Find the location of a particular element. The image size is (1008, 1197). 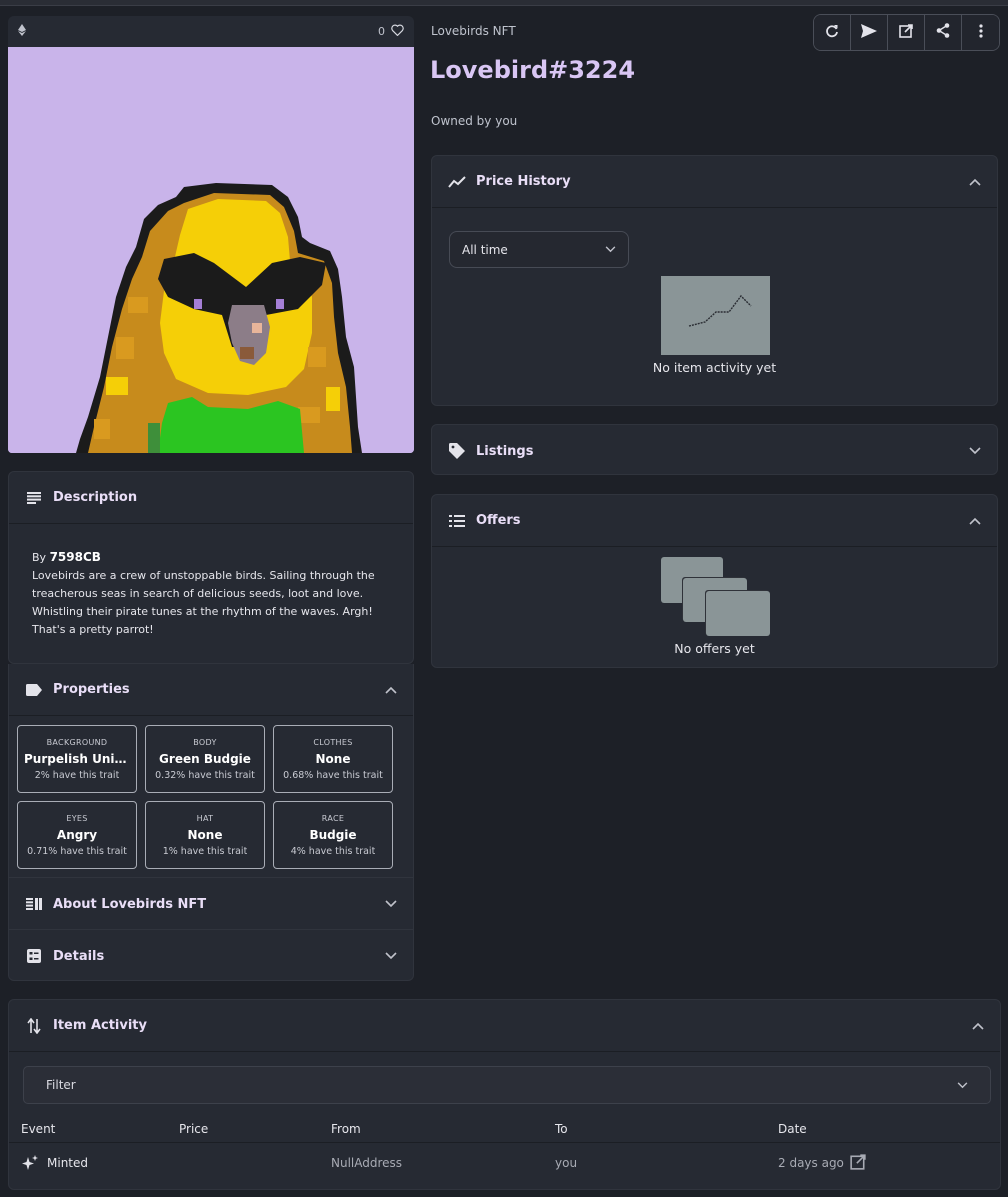

item-activity-header: Item Activity is located at coordinates (504, 1026).